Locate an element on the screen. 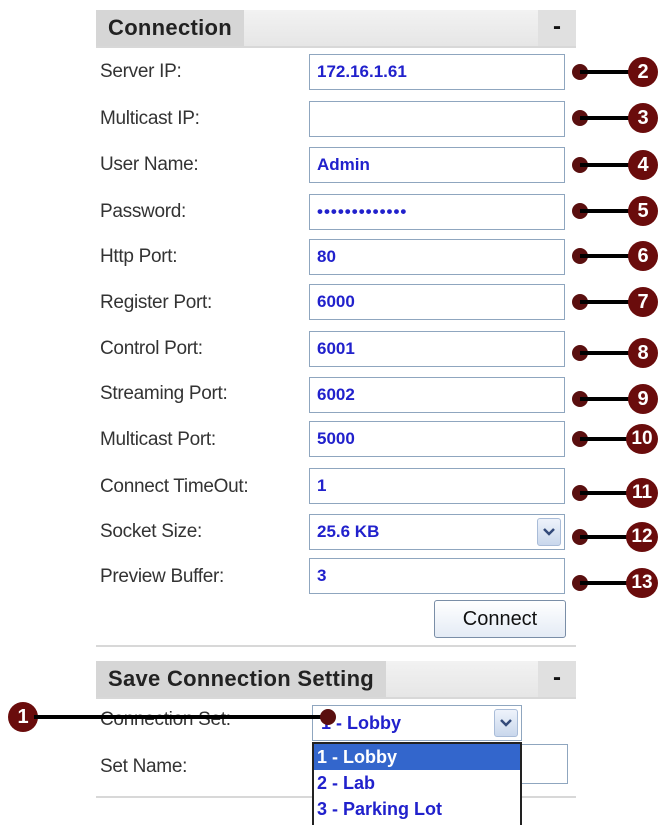 The width and height of the screenshot is (662, 825). preview-buffer-input: 3 is located at coordinates (437, 576).